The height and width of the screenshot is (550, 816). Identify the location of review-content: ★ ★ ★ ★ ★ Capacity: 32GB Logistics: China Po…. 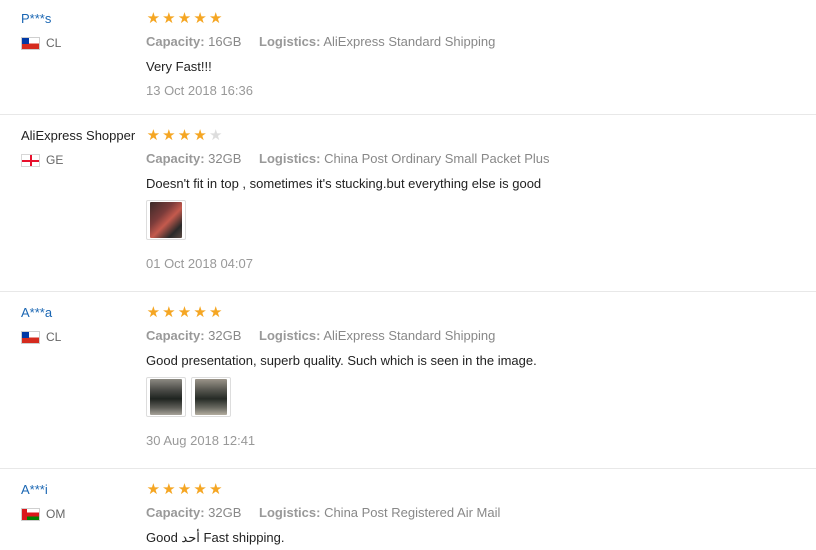
(471, 514).